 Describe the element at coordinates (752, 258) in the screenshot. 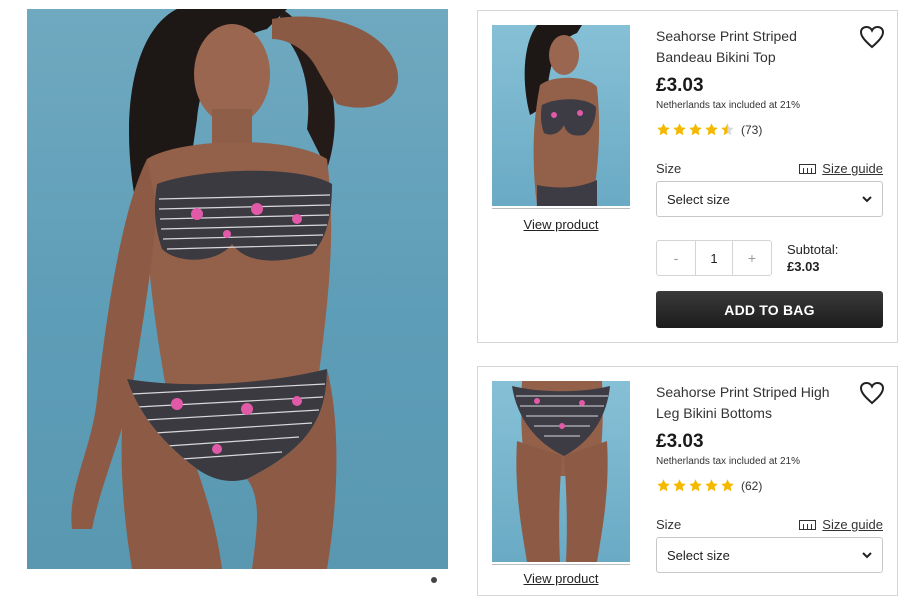

I see `quantity-increase-button: +` at that location.